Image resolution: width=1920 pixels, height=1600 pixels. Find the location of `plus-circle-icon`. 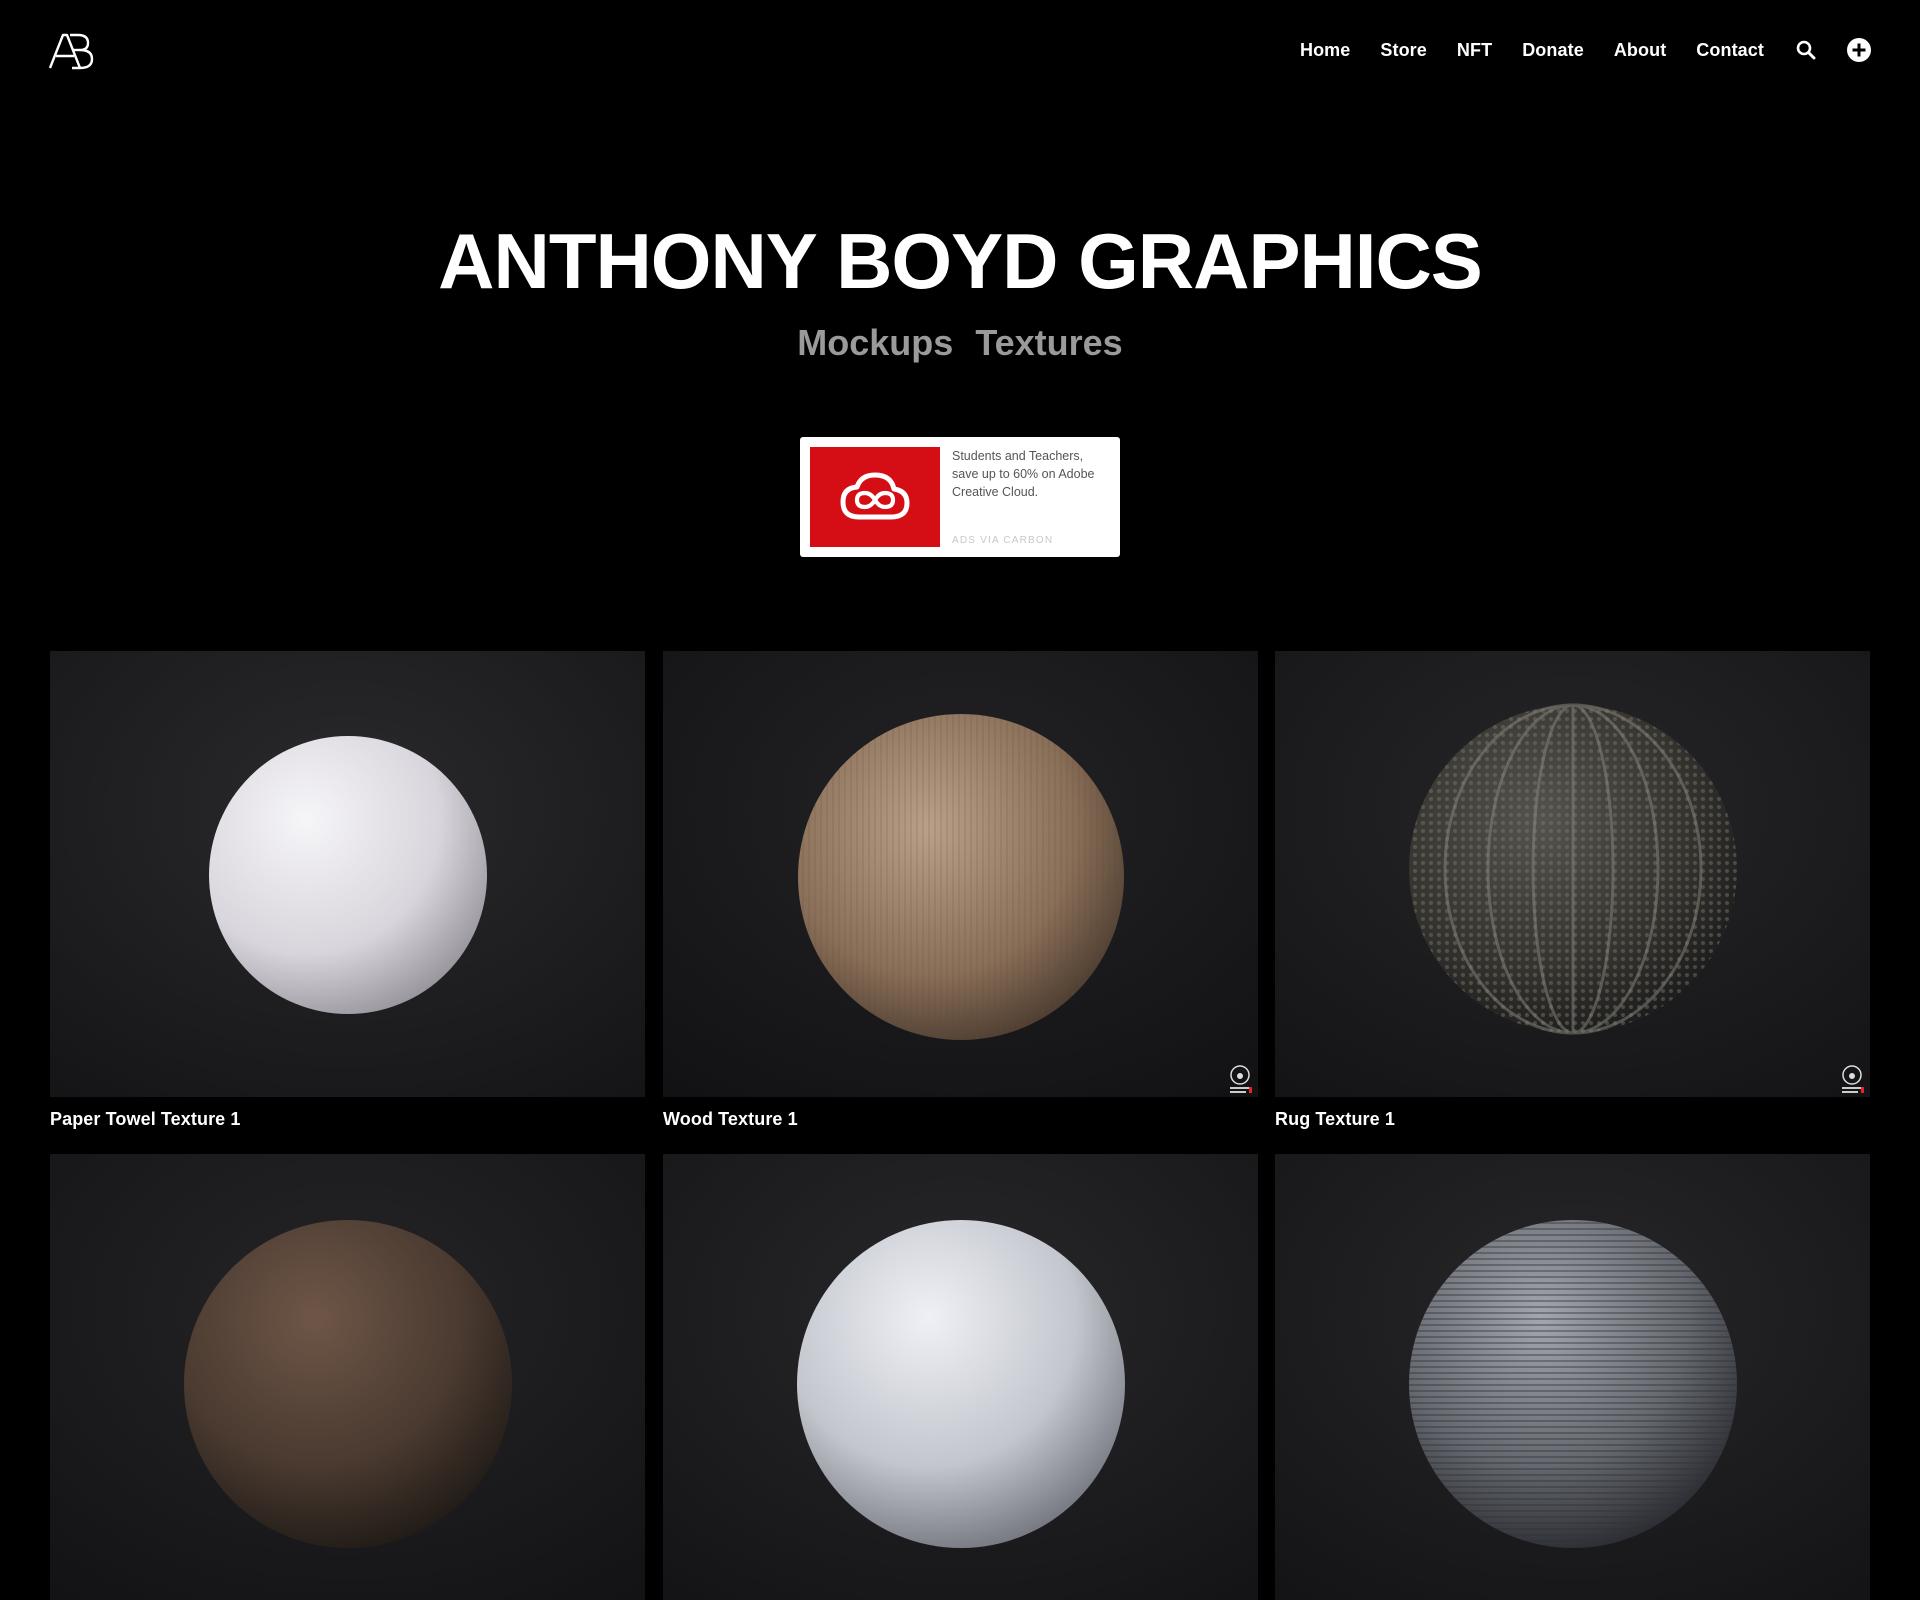

plus-circle-icon is located at coordinates (1859, 50).